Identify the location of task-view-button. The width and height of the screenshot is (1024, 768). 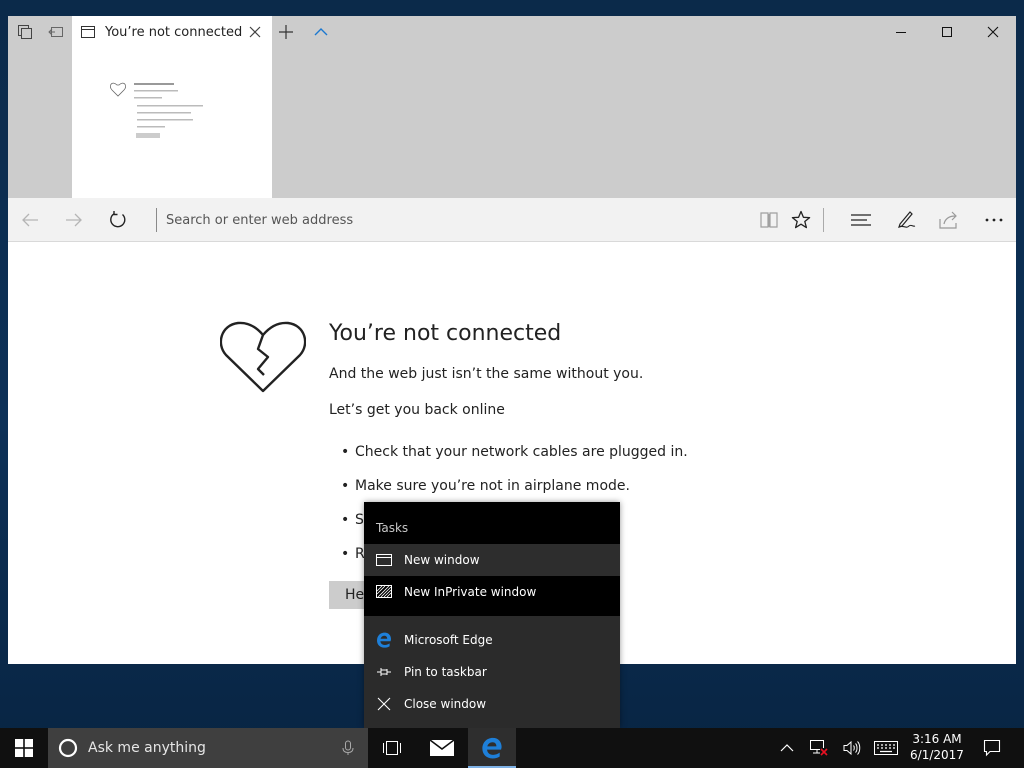
(392, 748).